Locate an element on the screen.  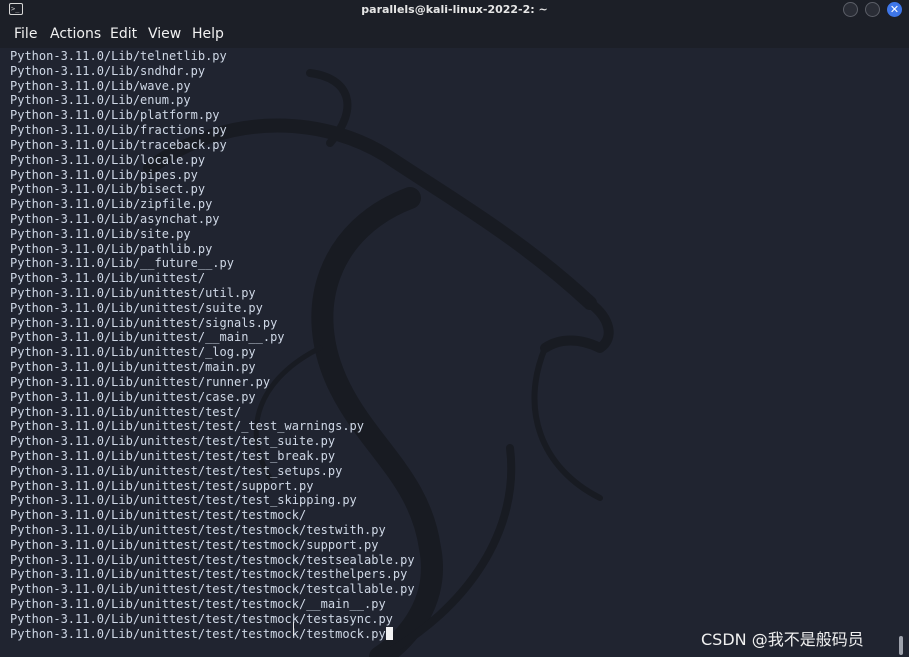
terminal-line: Python-3.11.0/Lib/unittest/runner.py is located at coordinates (140, 381).